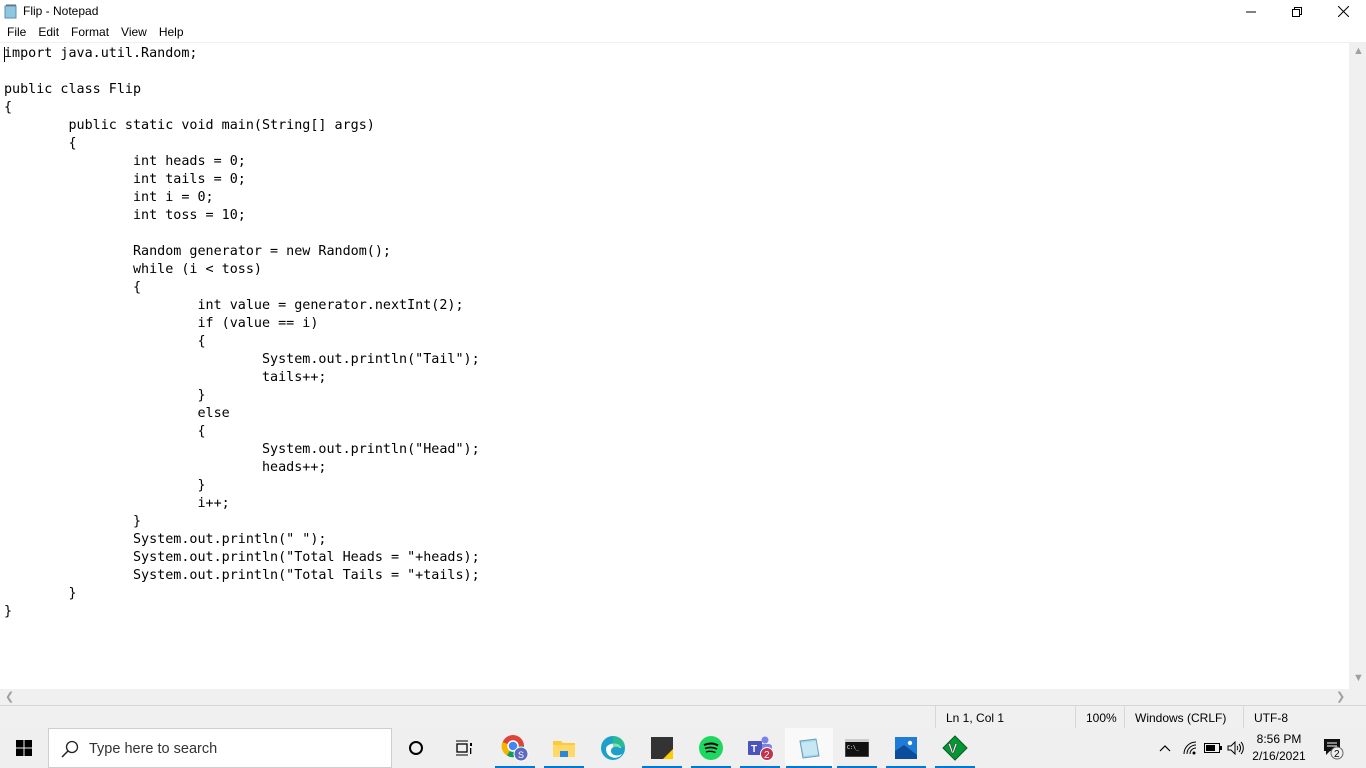 Image resolution: width=1366 pixels, height=768 pixels. What do you see at coordinates (521, 755) in the screenshot?
I see `svg-text: S` at bounding box center [521, 755].